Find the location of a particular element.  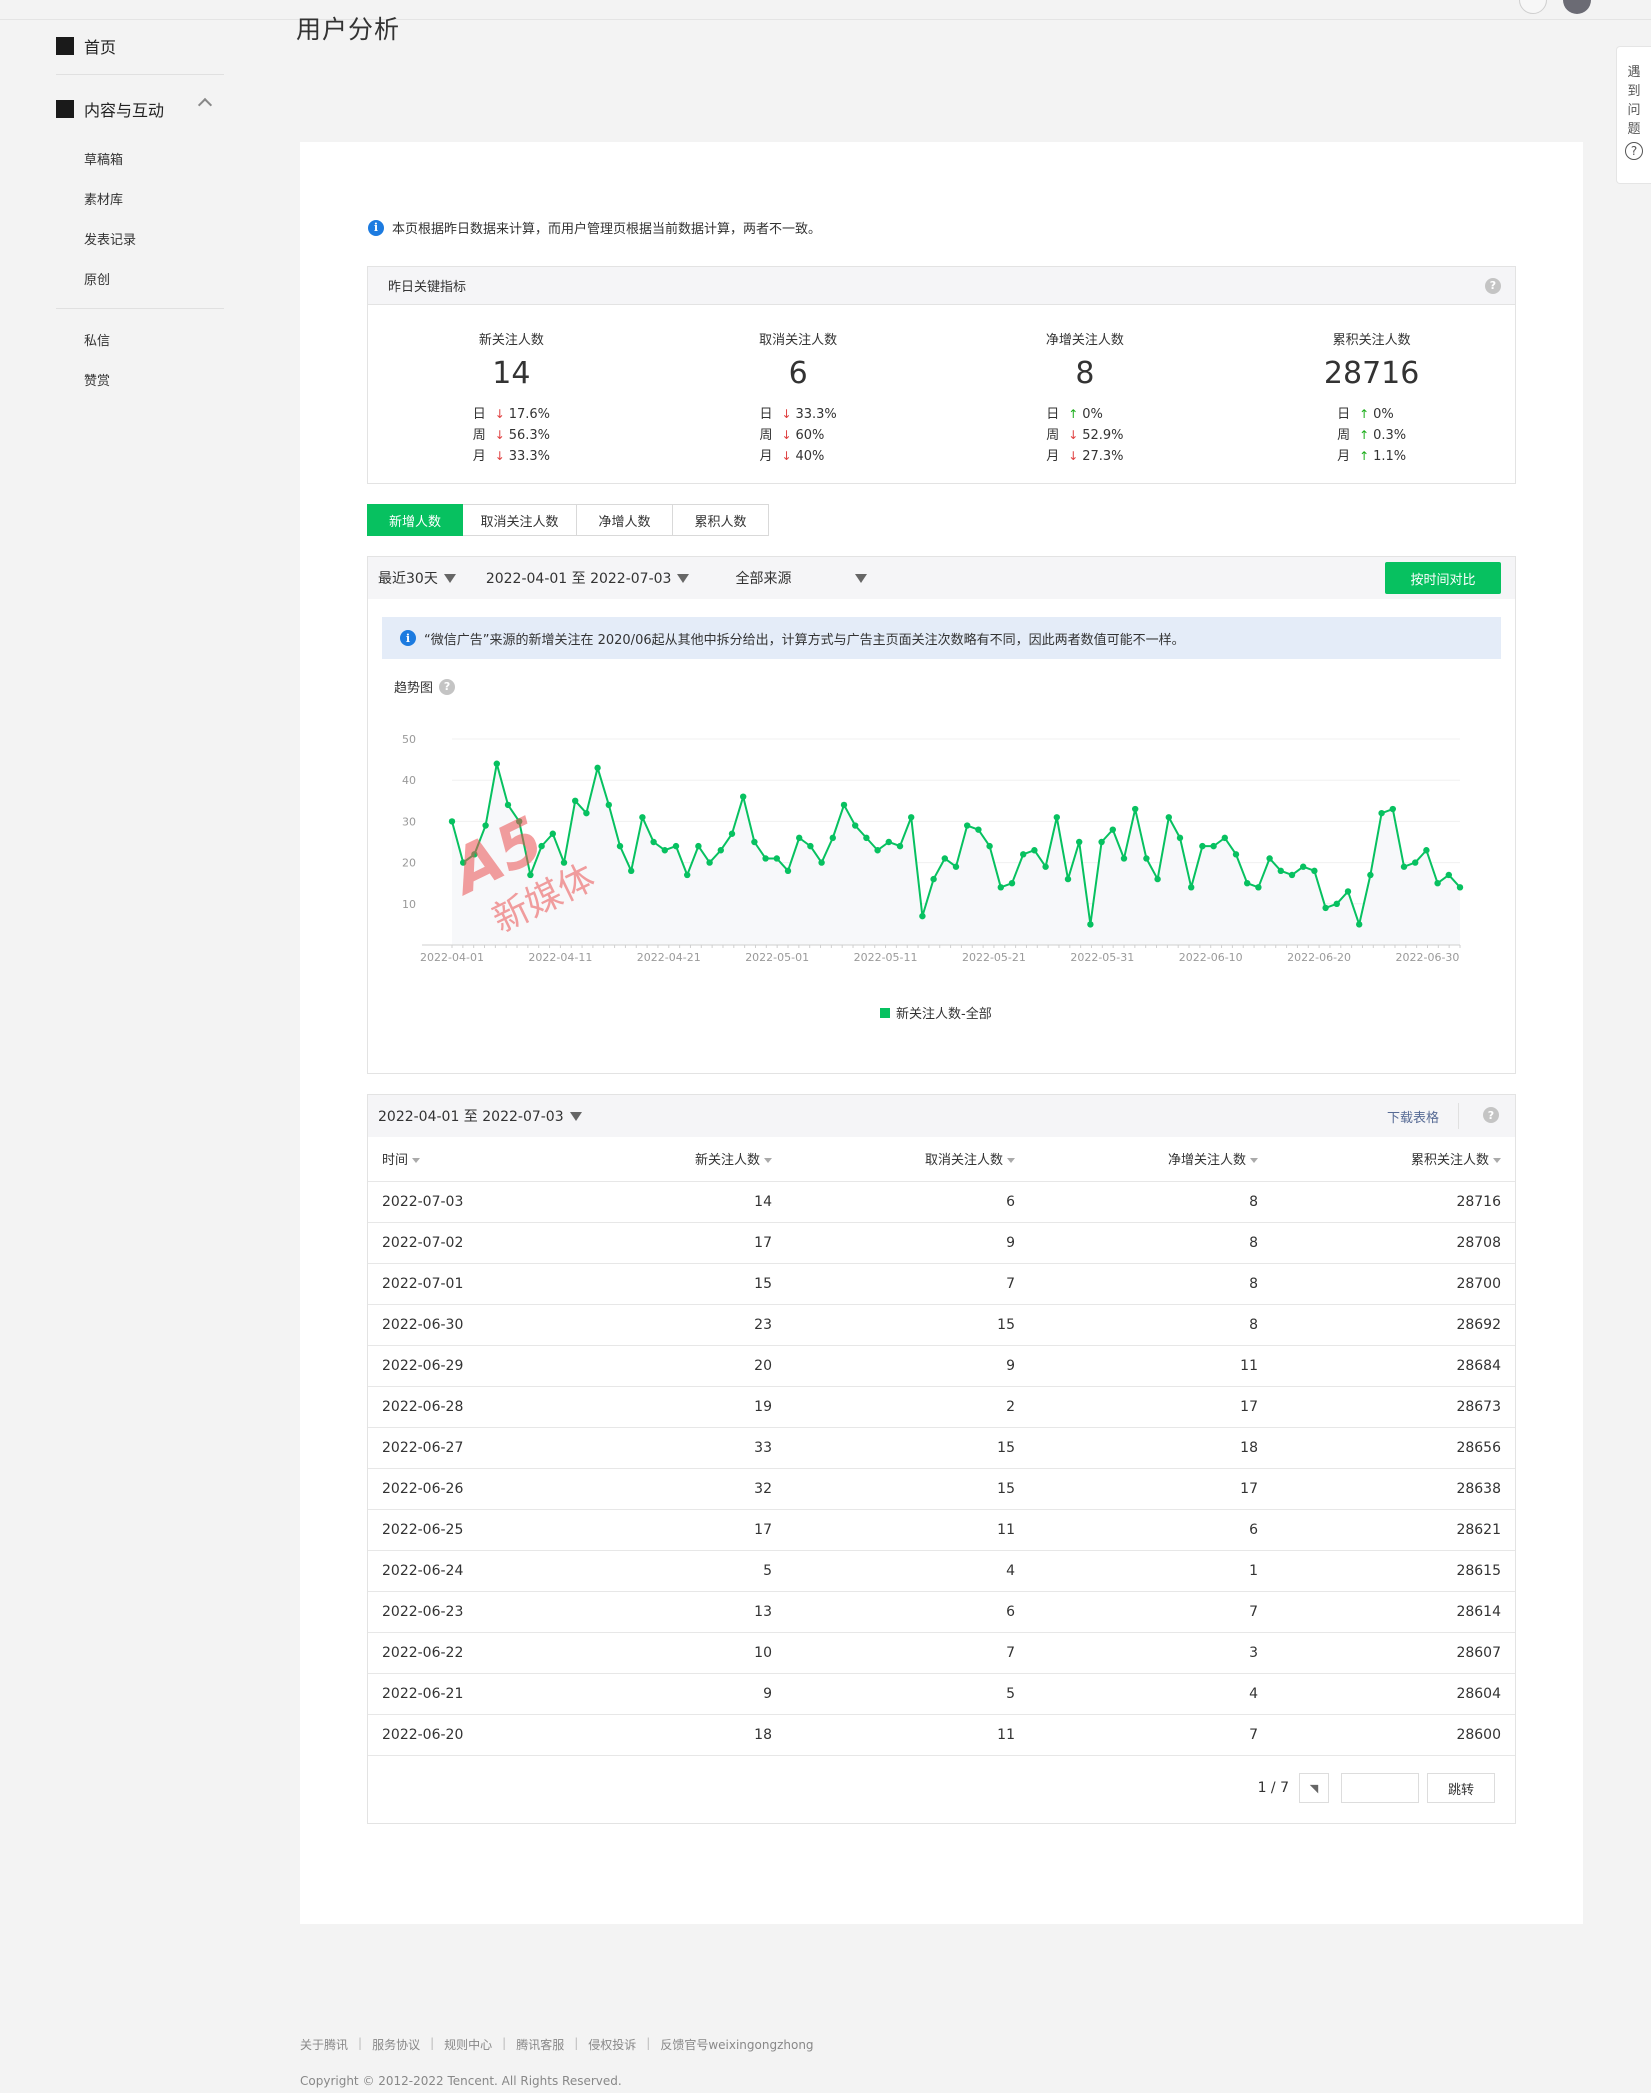

footer-link: 关于腾讯 is located at coordinates (324, 2044).